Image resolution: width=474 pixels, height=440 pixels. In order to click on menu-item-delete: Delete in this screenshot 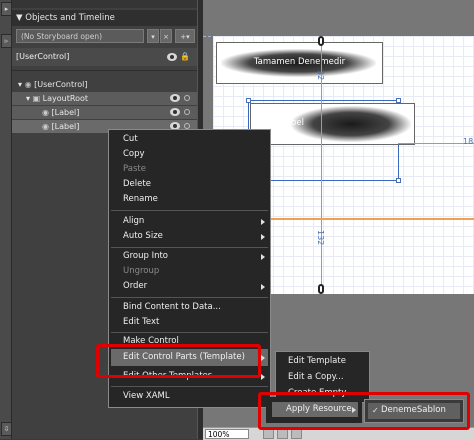, I will do `click(137, 184)`.